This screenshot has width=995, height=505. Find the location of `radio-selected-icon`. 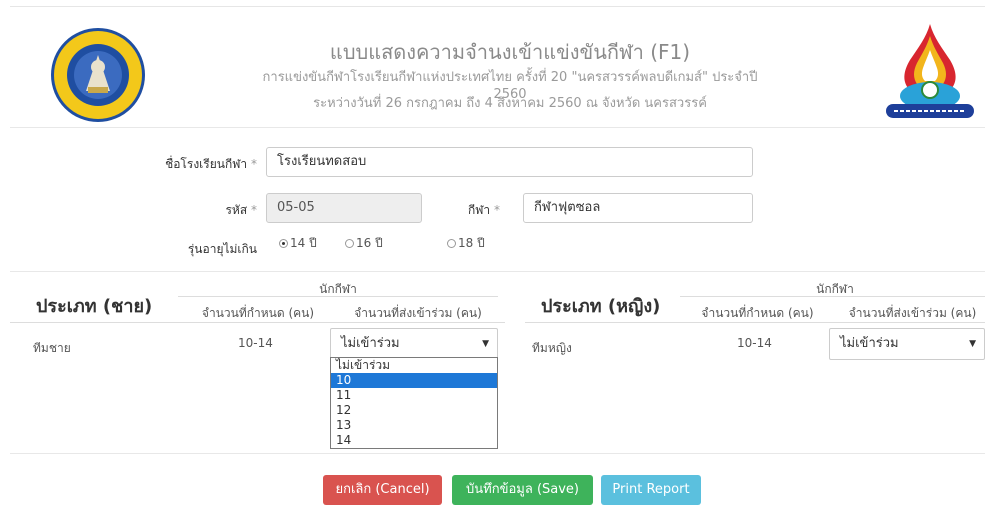

radio-selected-icon is located at coordinates (283, 243).